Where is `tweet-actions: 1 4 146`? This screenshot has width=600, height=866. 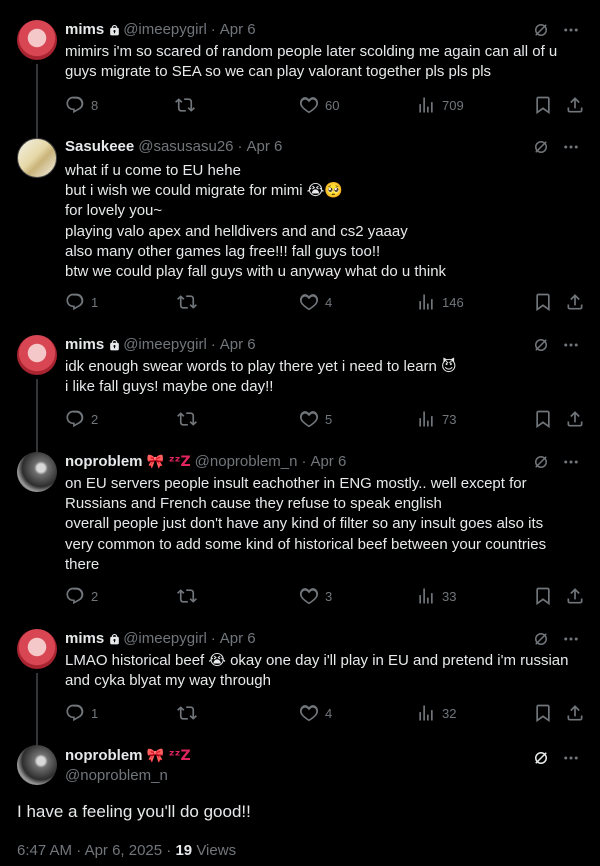
tweet-actions: 1 4 146 is located at coordinates (325, 302).